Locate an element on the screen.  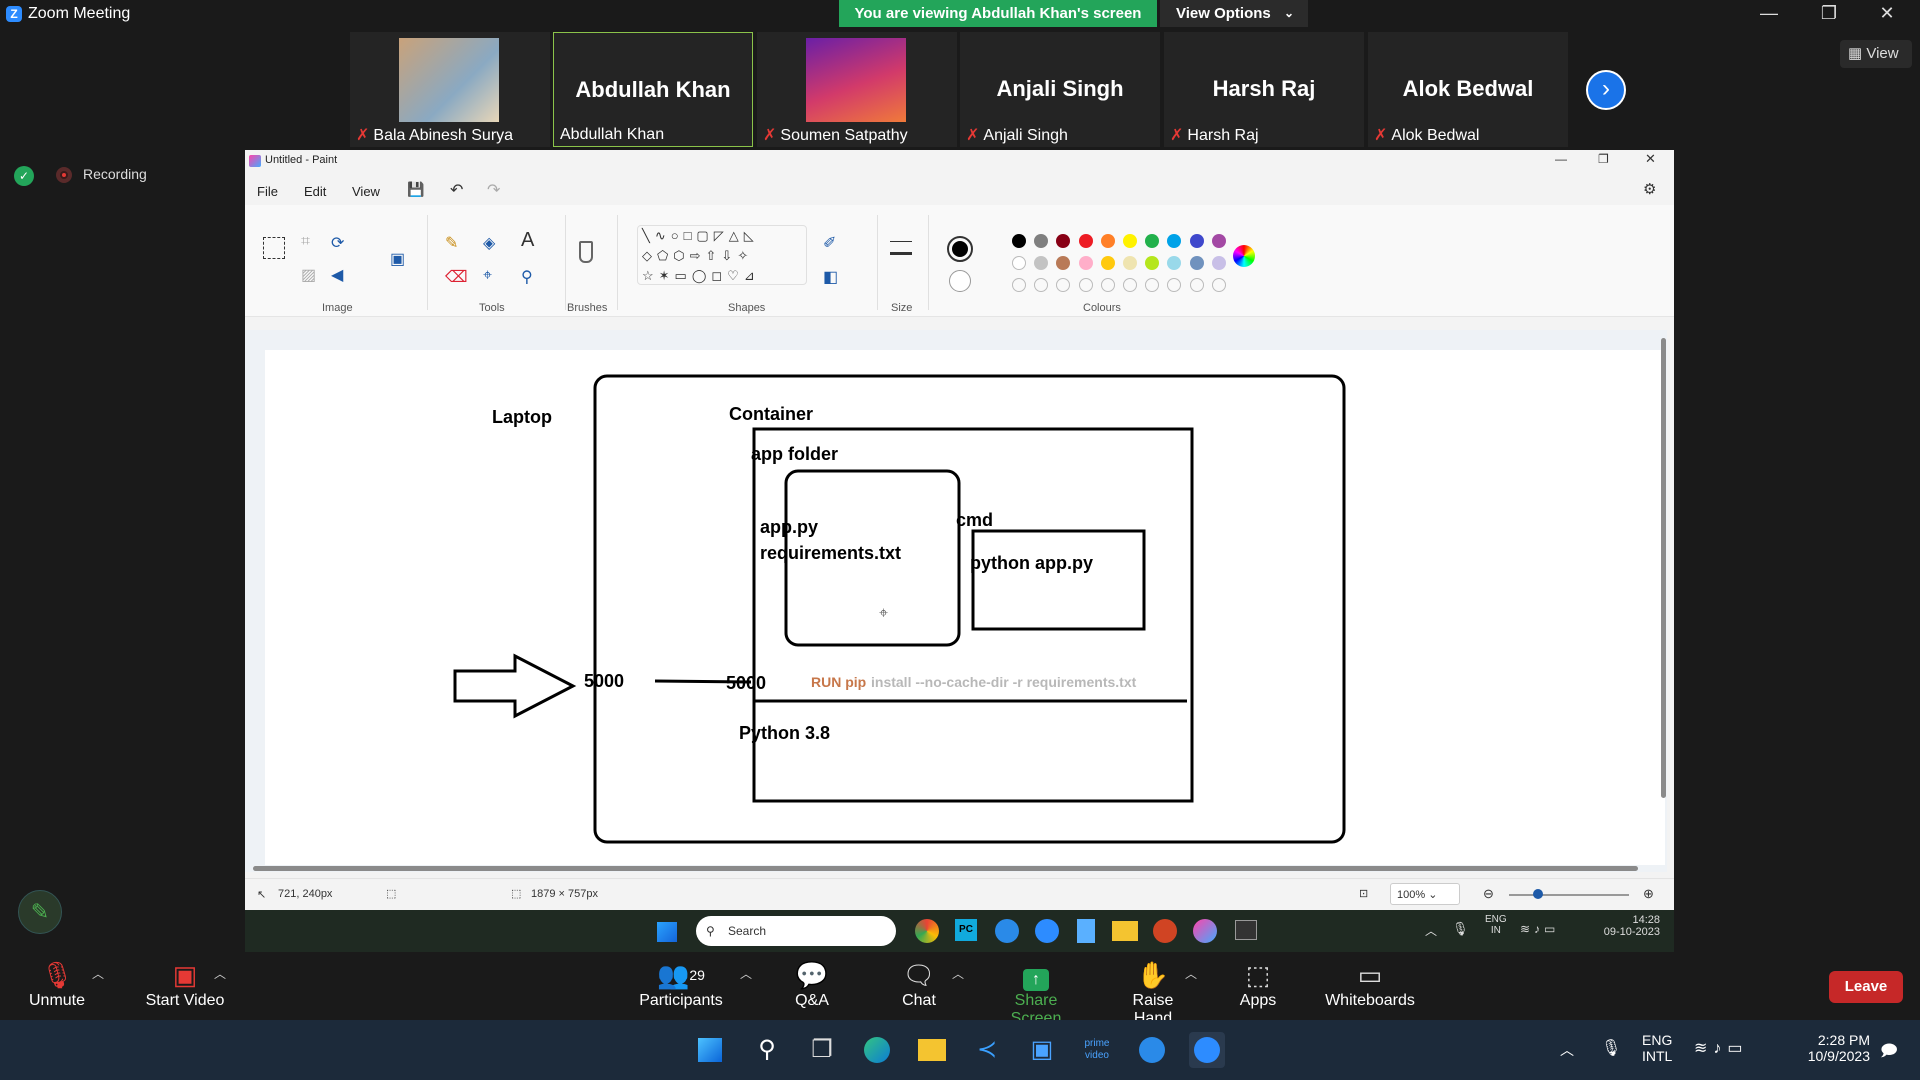
zoom-app-icon is located at coordinates (1207, 1050).